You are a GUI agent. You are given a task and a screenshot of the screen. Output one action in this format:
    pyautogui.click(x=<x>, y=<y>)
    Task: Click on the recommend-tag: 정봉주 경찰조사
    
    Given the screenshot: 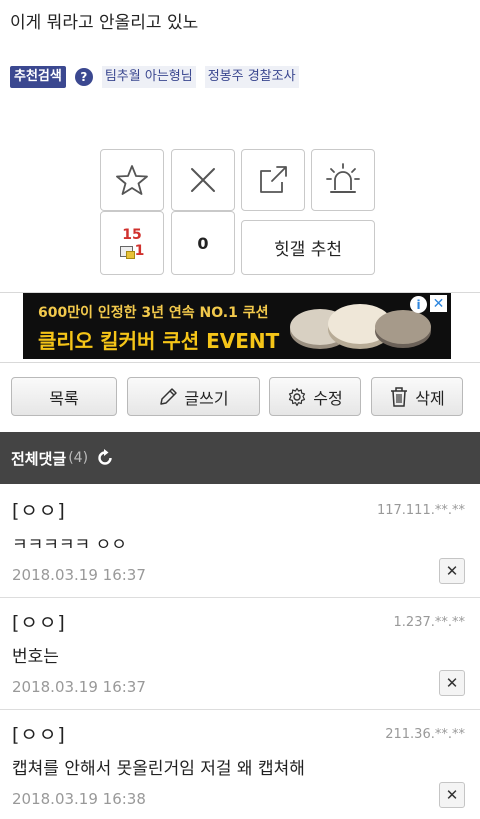 What is the action you would take?
    pyautogui.click(x=251, y=77)
    